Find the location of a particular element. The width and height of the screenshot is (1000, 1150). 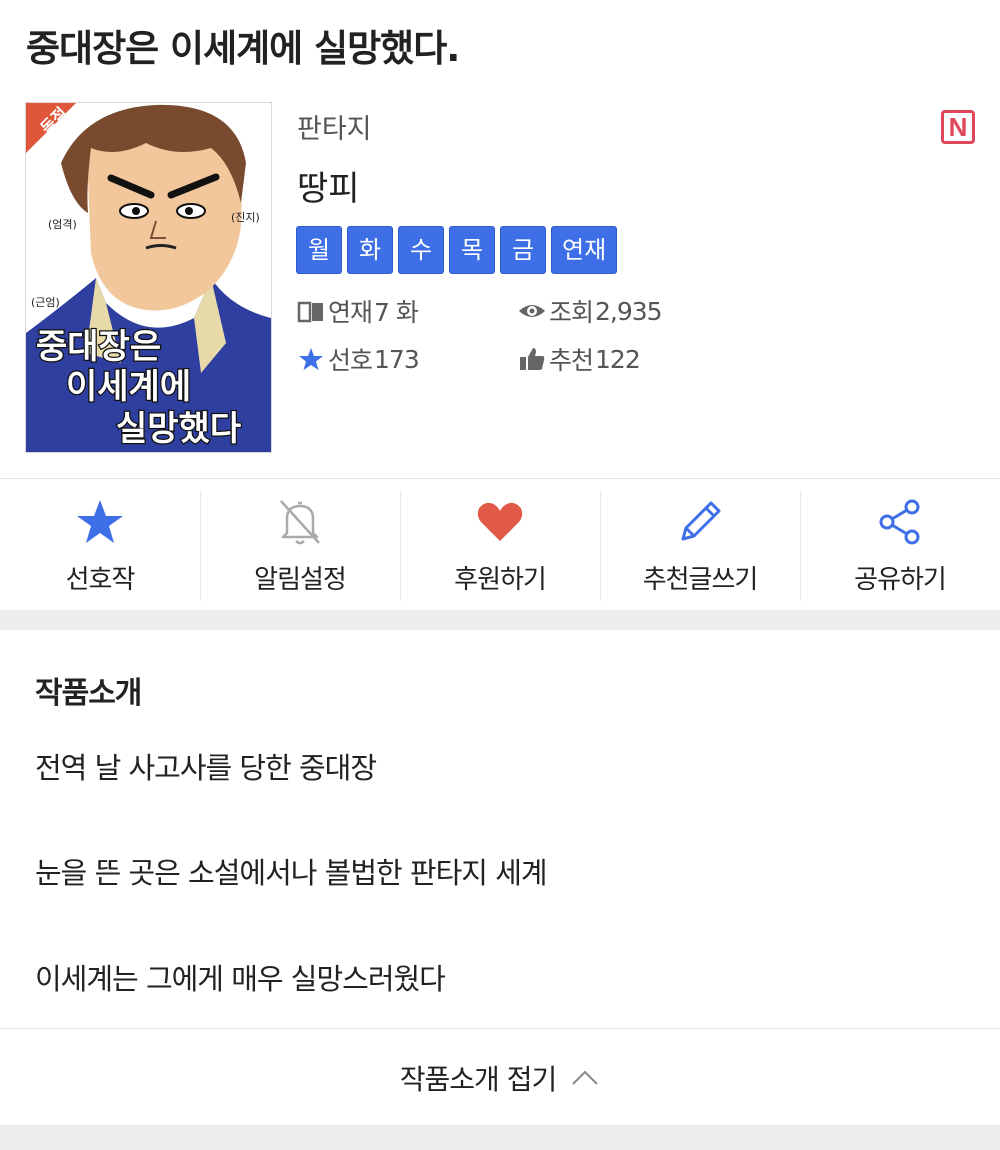

stat-views-value: 2,935 is located at coordinates (629, 311).